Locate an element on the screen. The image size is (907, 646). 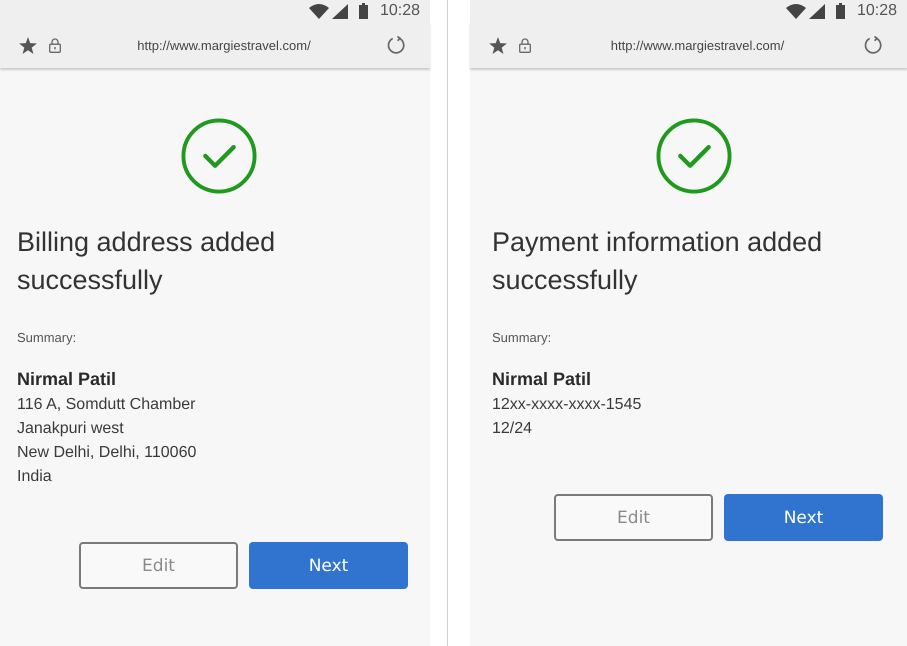
detail-line: 116 A, Somdutt Chamber is located at coordinates (106, 405).